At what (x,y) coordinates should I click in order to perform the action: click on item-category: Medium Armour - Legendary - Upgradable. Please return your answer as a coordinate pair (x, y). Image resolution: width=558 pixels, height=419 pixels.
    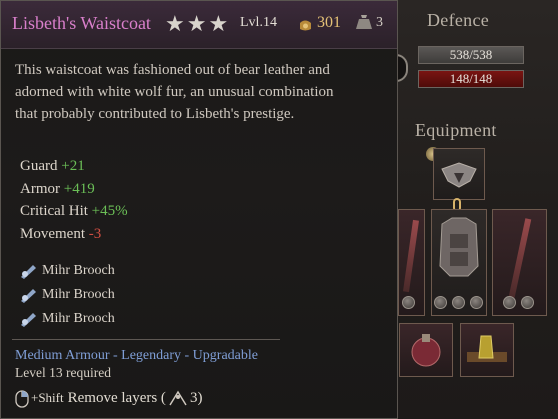
    Looking at the image, I should click on (136, 355).